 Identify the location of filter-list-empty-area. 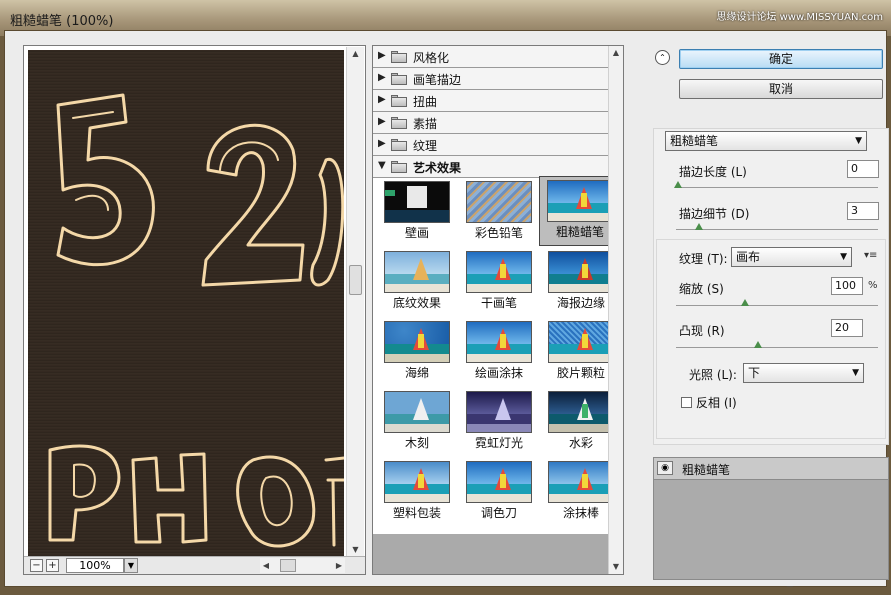
(491, 554).